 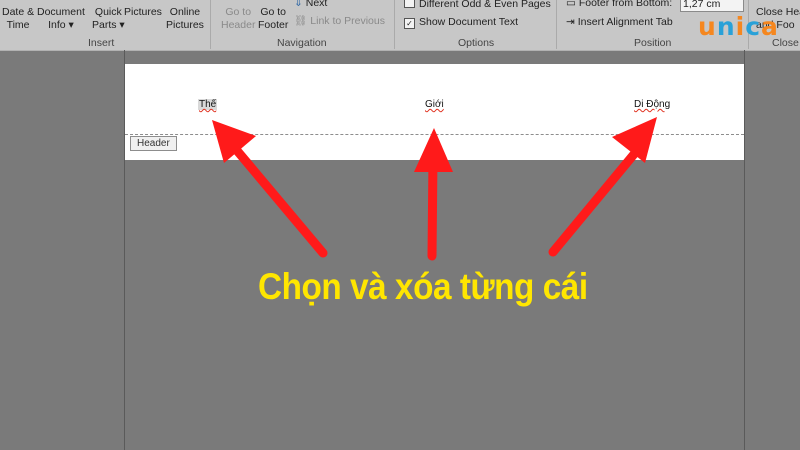 I want to click on instruction-caption: Chọn và xóa từng cái, so click(x=423, y=286).